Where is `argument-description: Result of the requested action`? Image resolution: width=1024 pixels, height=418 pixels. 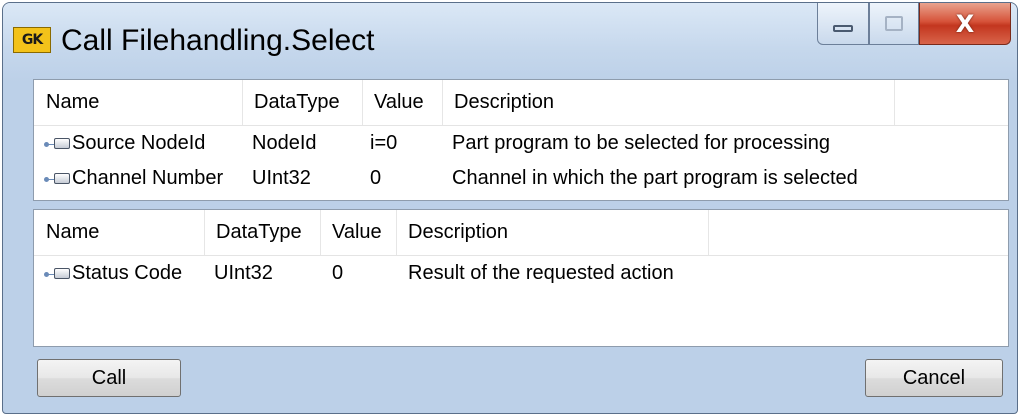 argument-description: Result of the requested action is located at coordinates (541, 273).